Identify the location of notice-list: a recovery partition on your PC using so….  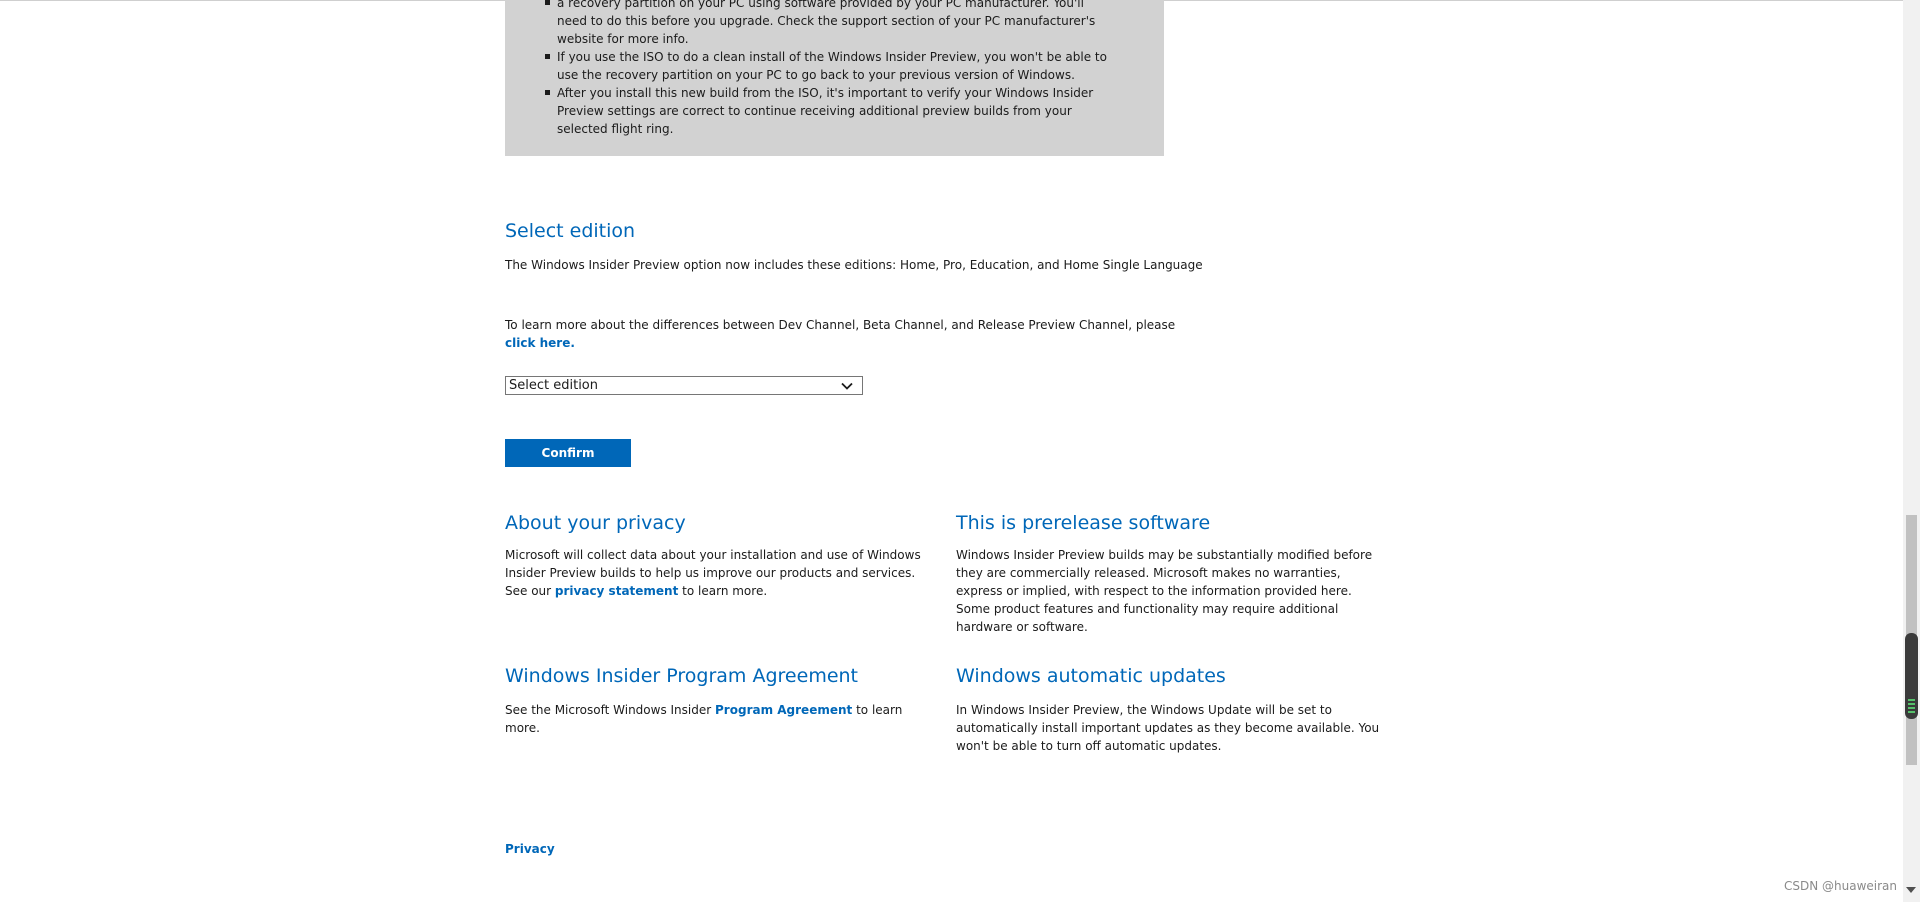
(811, 69).